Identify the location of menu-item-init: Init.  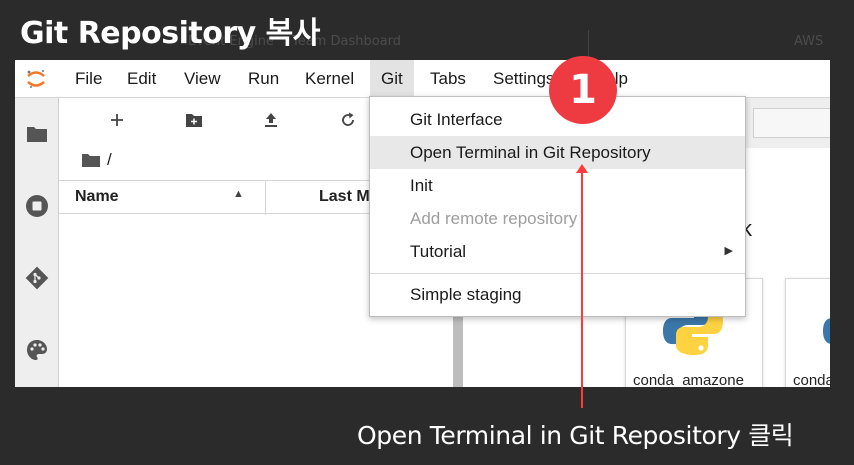
(557, 185).